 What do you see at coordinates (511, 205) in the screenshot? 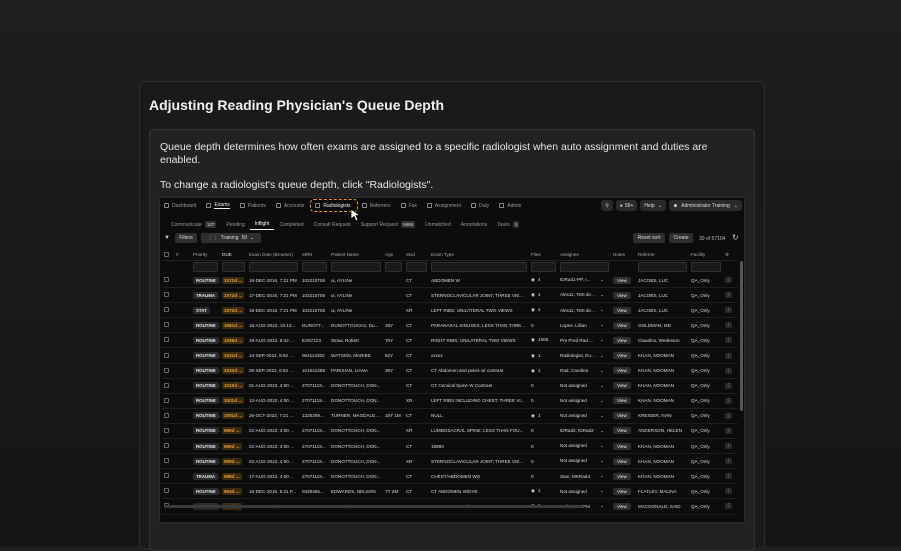
I see `nav-admin: Admin` at bounding box center [511, 205].